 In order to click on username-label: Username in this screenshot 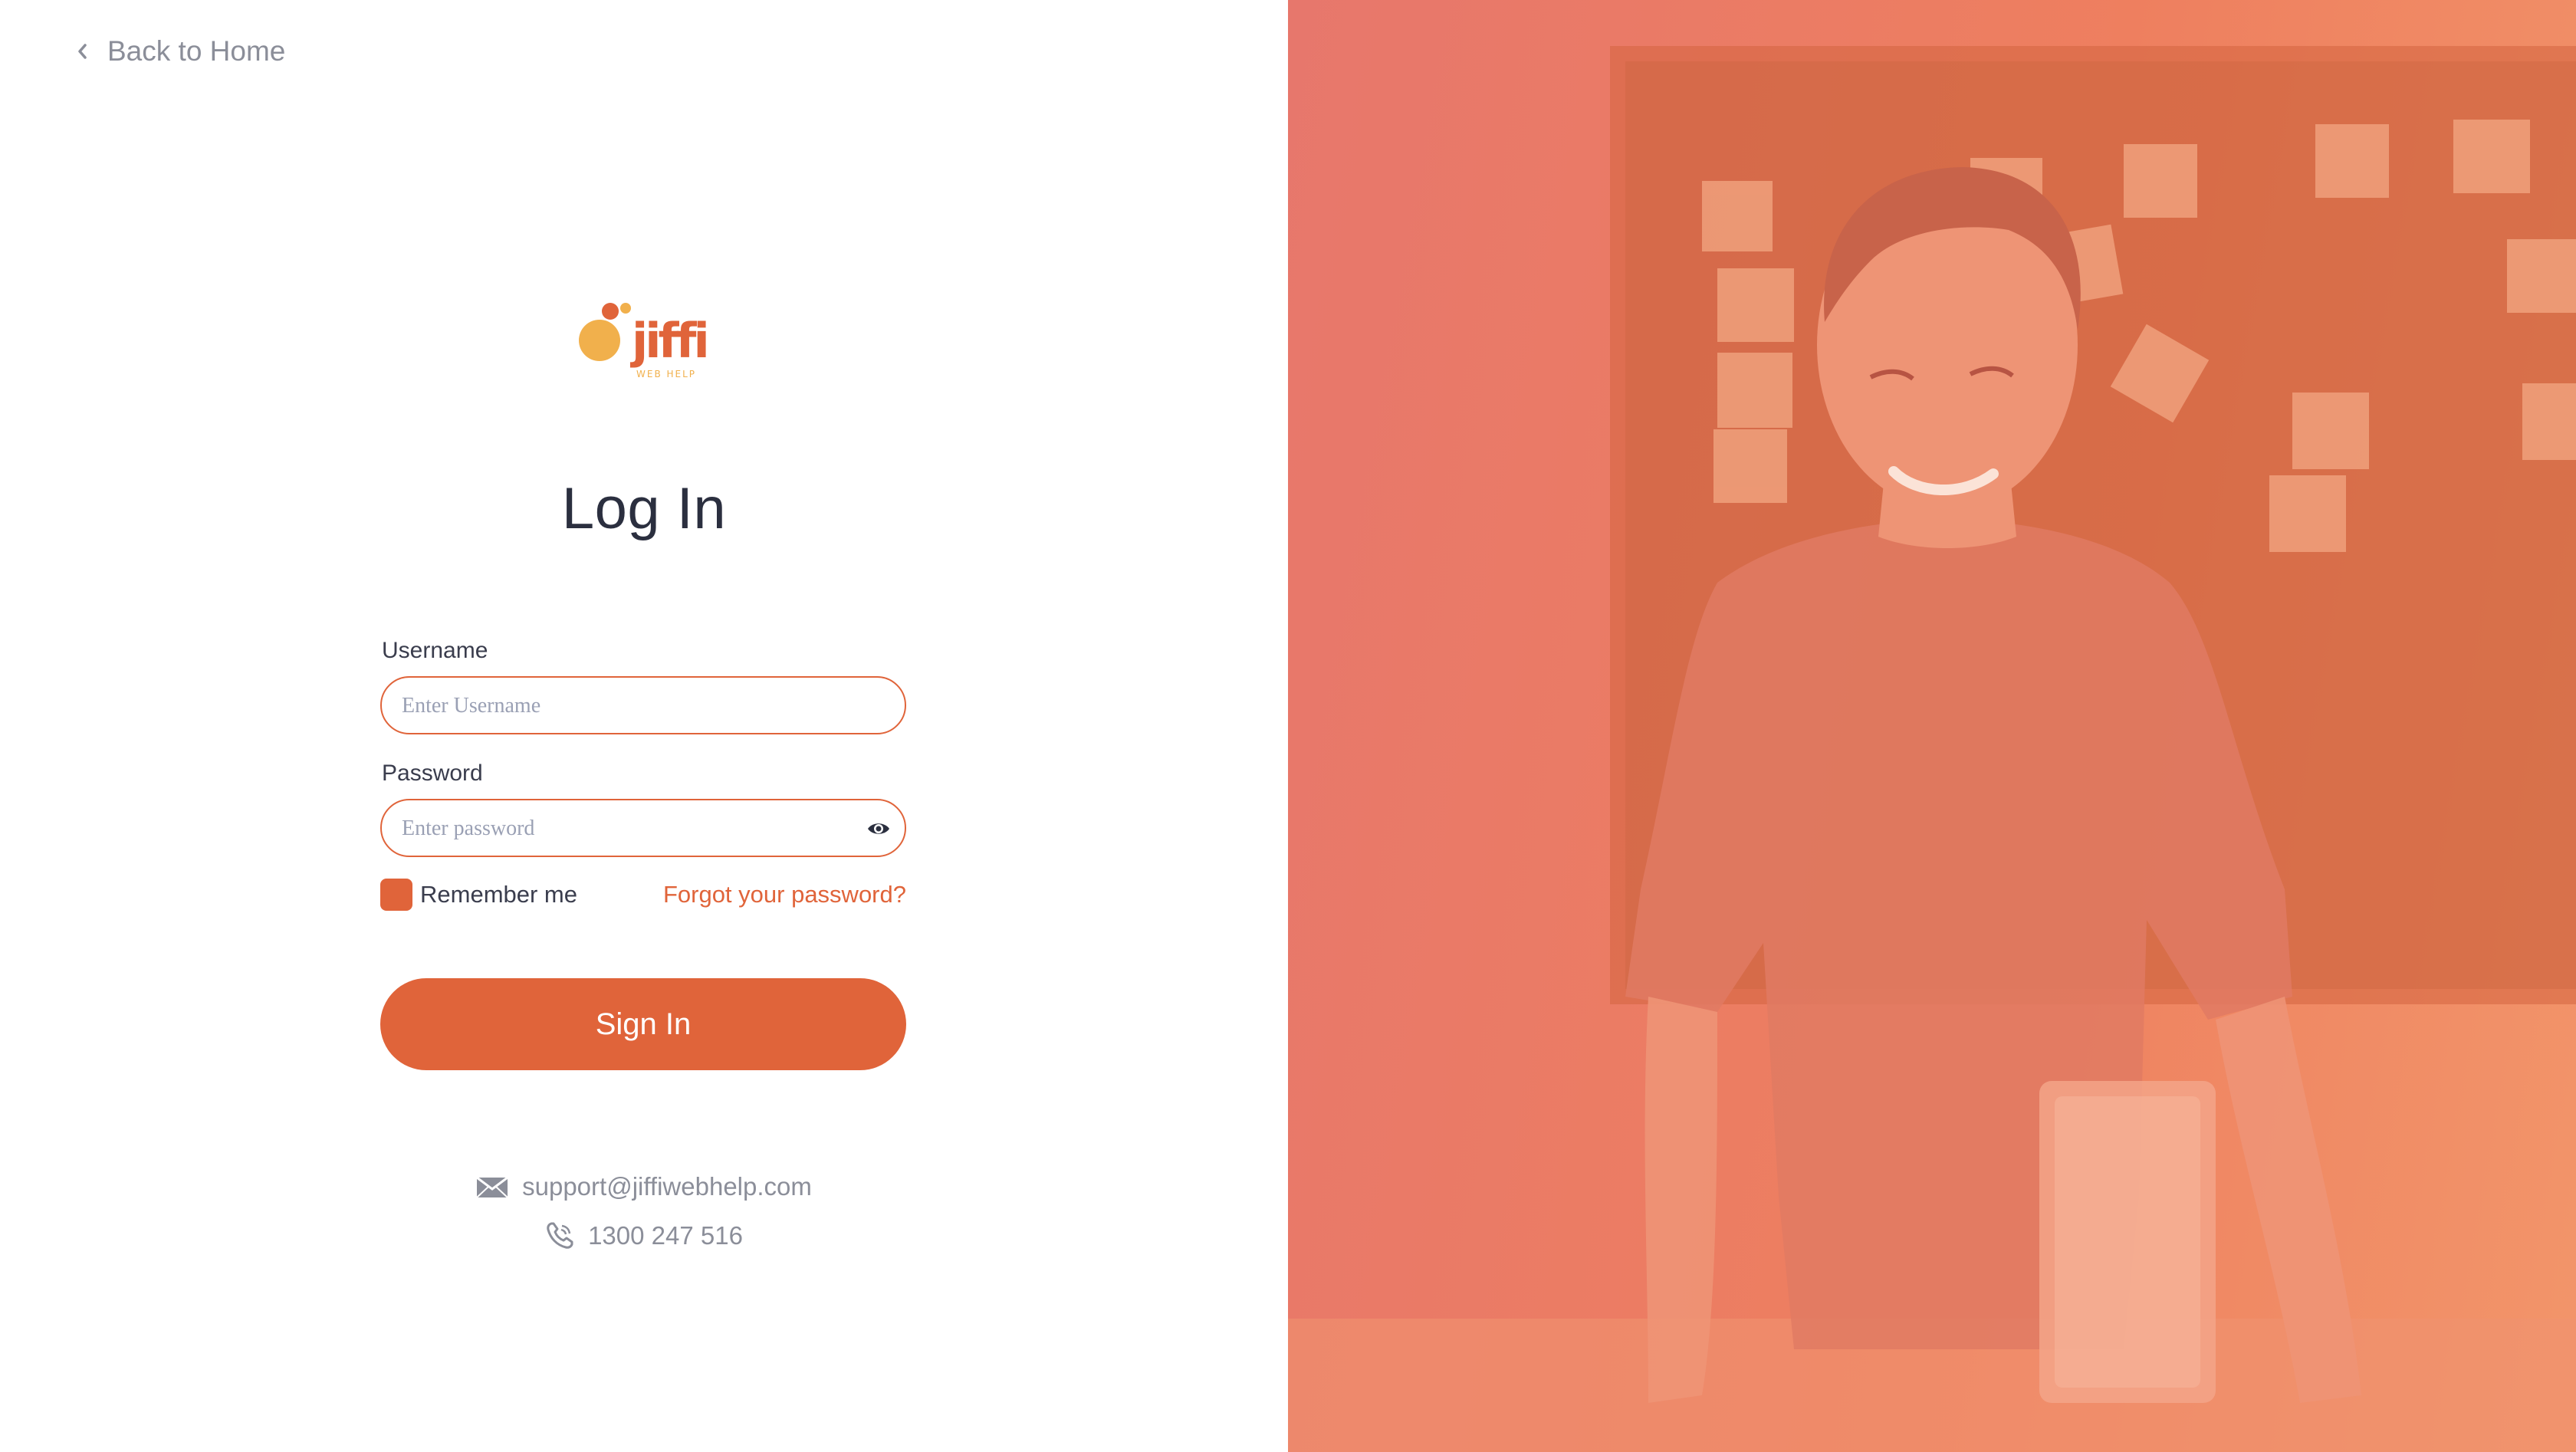, I will do `click(435, 650)`.